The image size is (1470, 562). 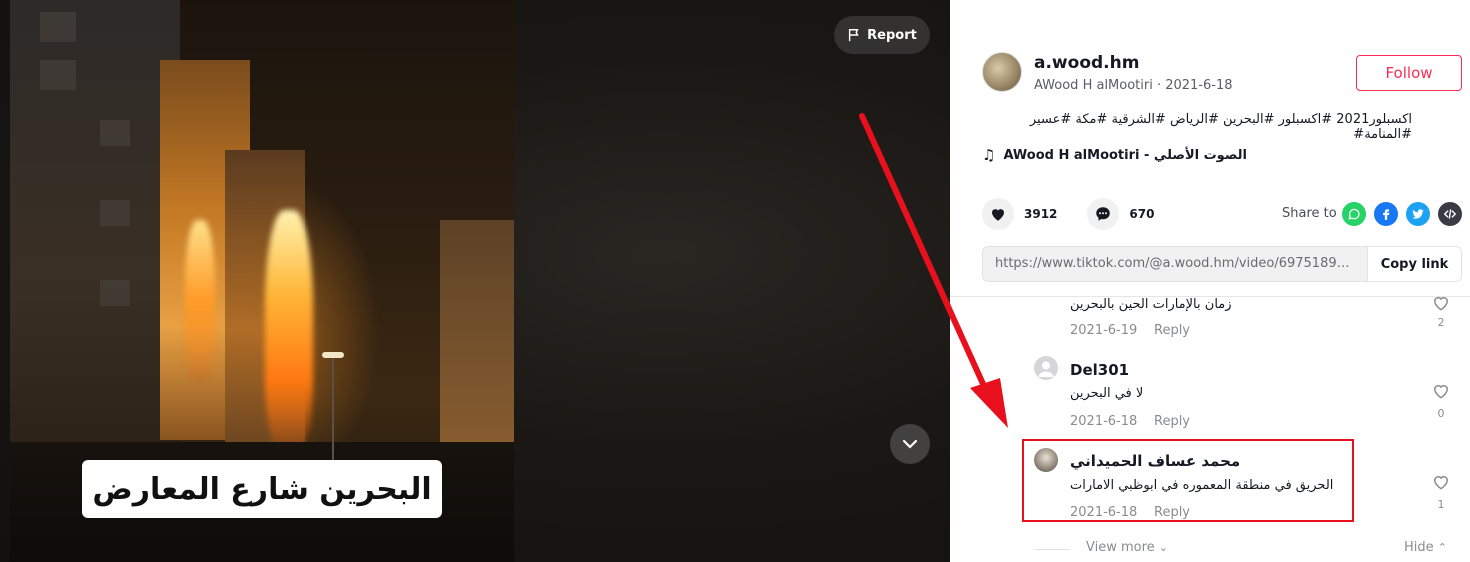 I want to click on comment-text: لا في البحرين, so click(x=1107, y=393).